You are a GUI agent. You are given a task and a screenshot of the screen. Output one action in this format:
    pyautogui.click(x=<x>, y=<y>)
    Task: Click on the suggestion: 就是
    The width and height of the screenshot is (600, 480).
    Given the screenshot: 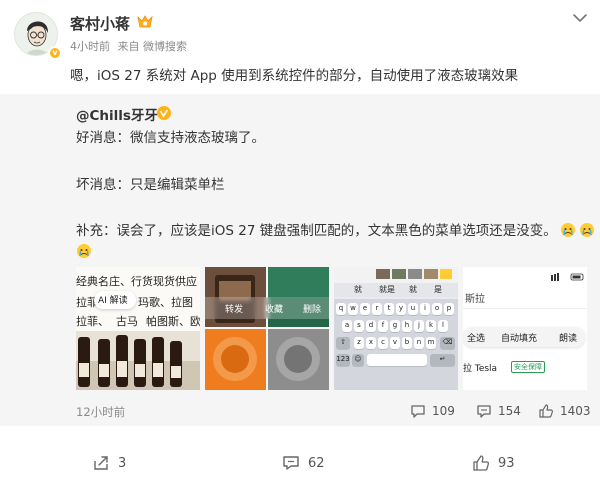 What is the action you would take?
    pyautogui.click(x=387, y=289)
    